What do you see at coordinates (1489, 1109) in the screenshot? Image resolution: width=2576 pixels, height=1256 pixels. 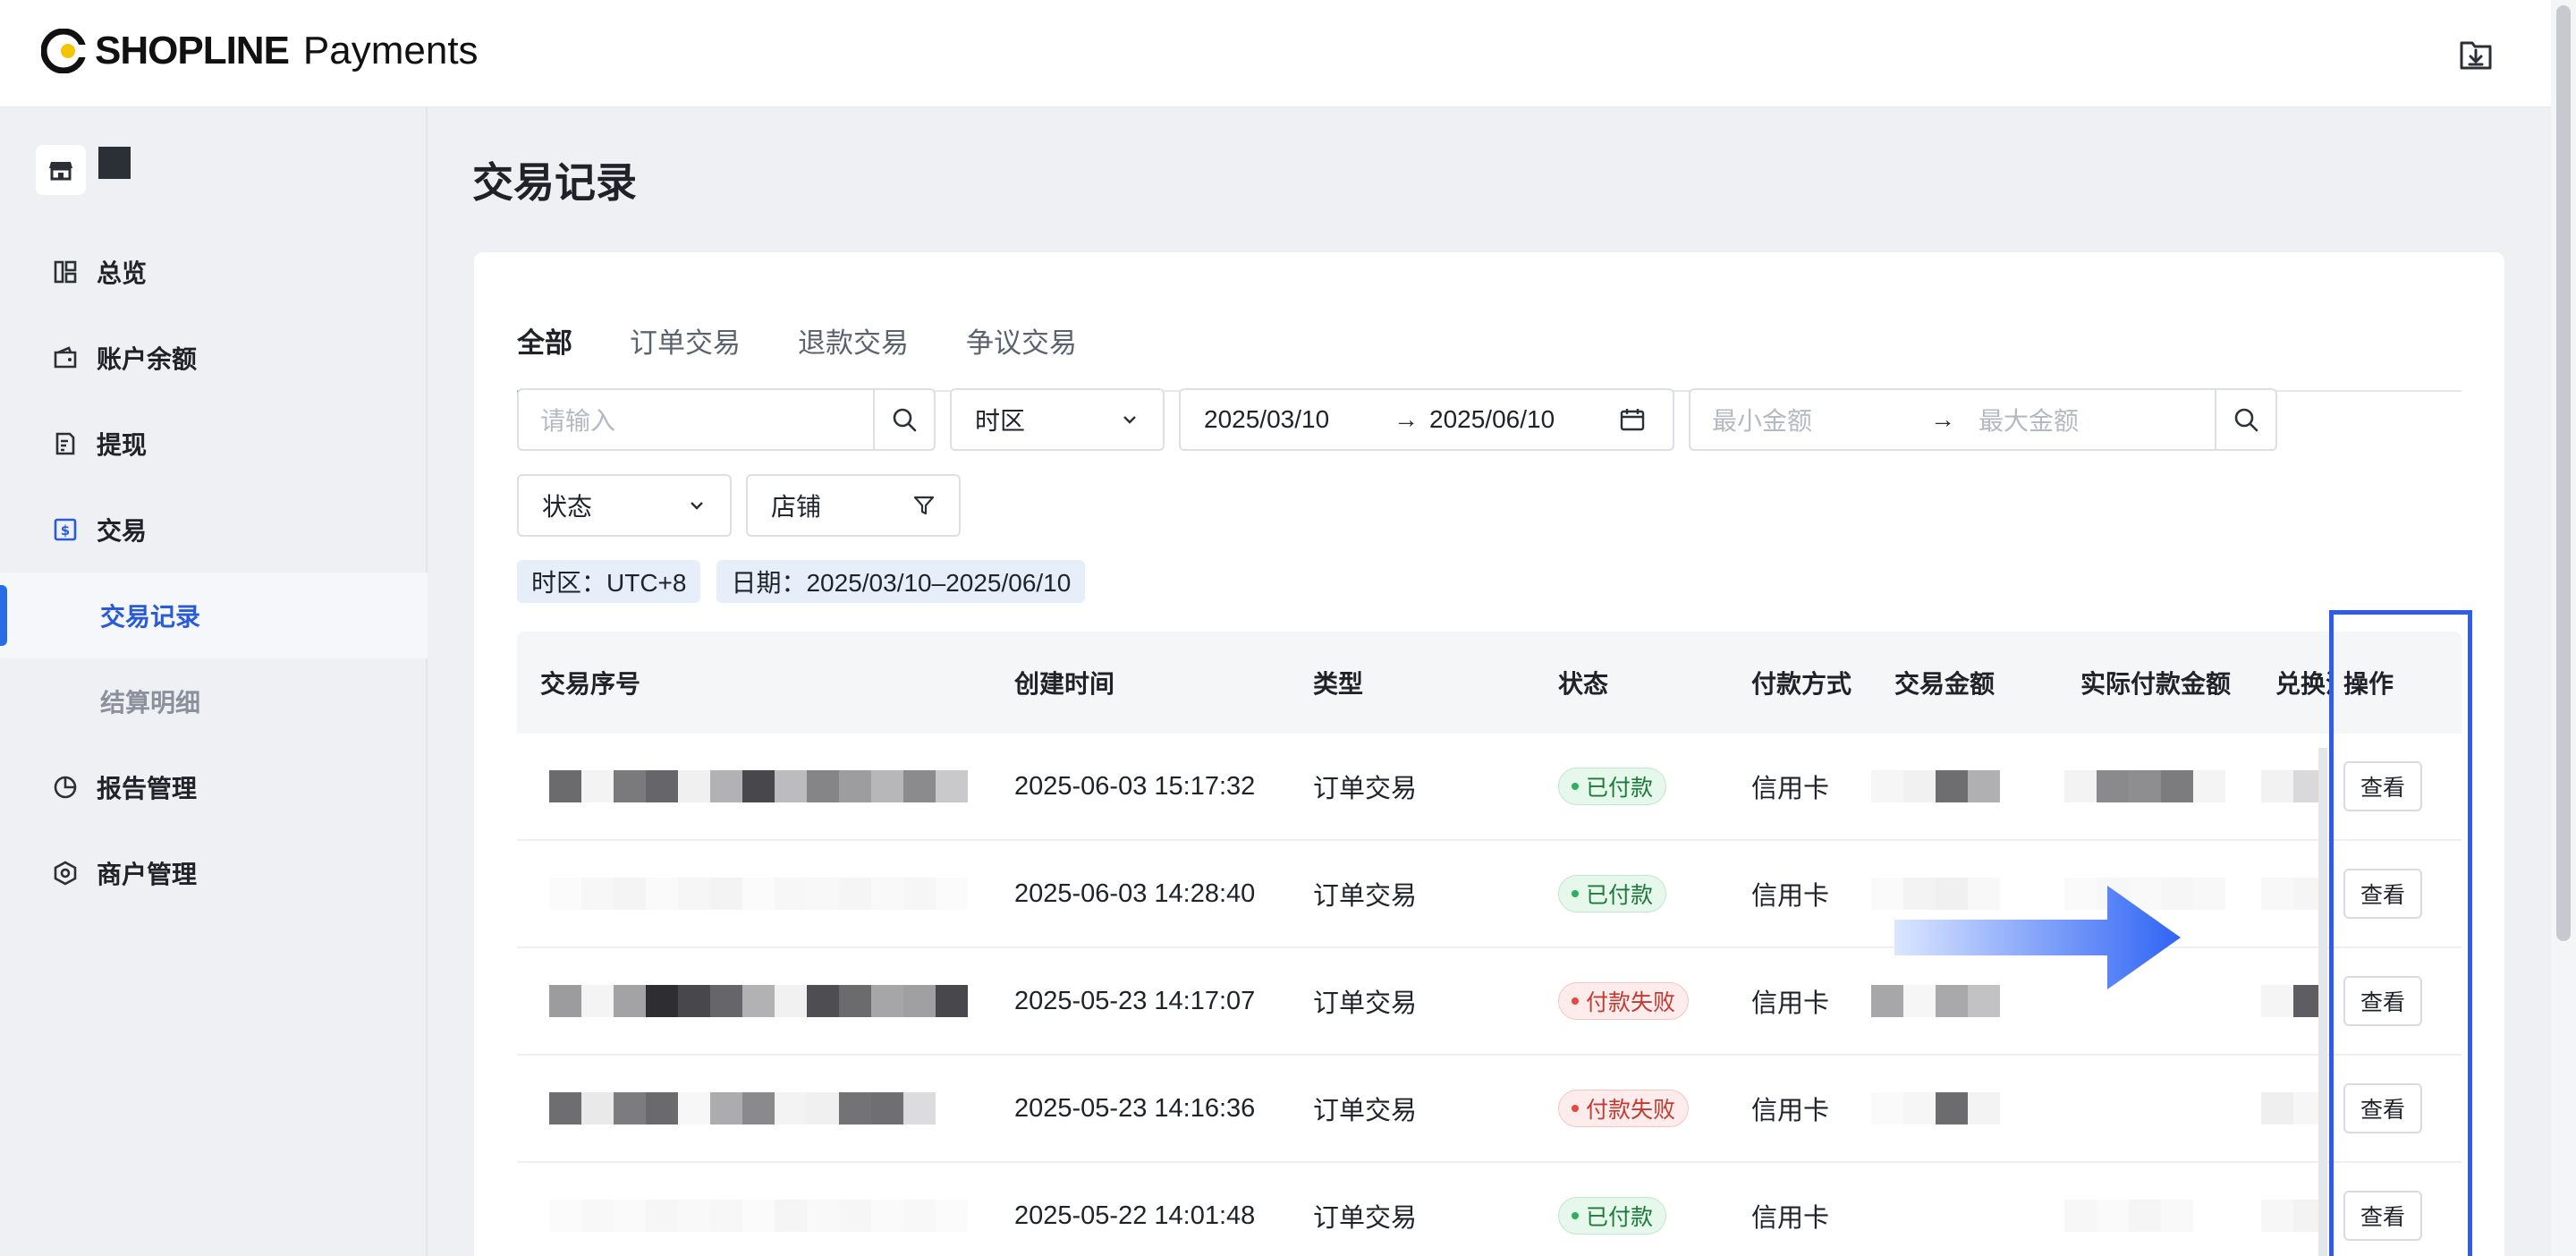 I see `table-row: 2025-05-23 14:16:36 订单交易 付款失败 信用卡 查看` at bounding box center [1489, 1109].